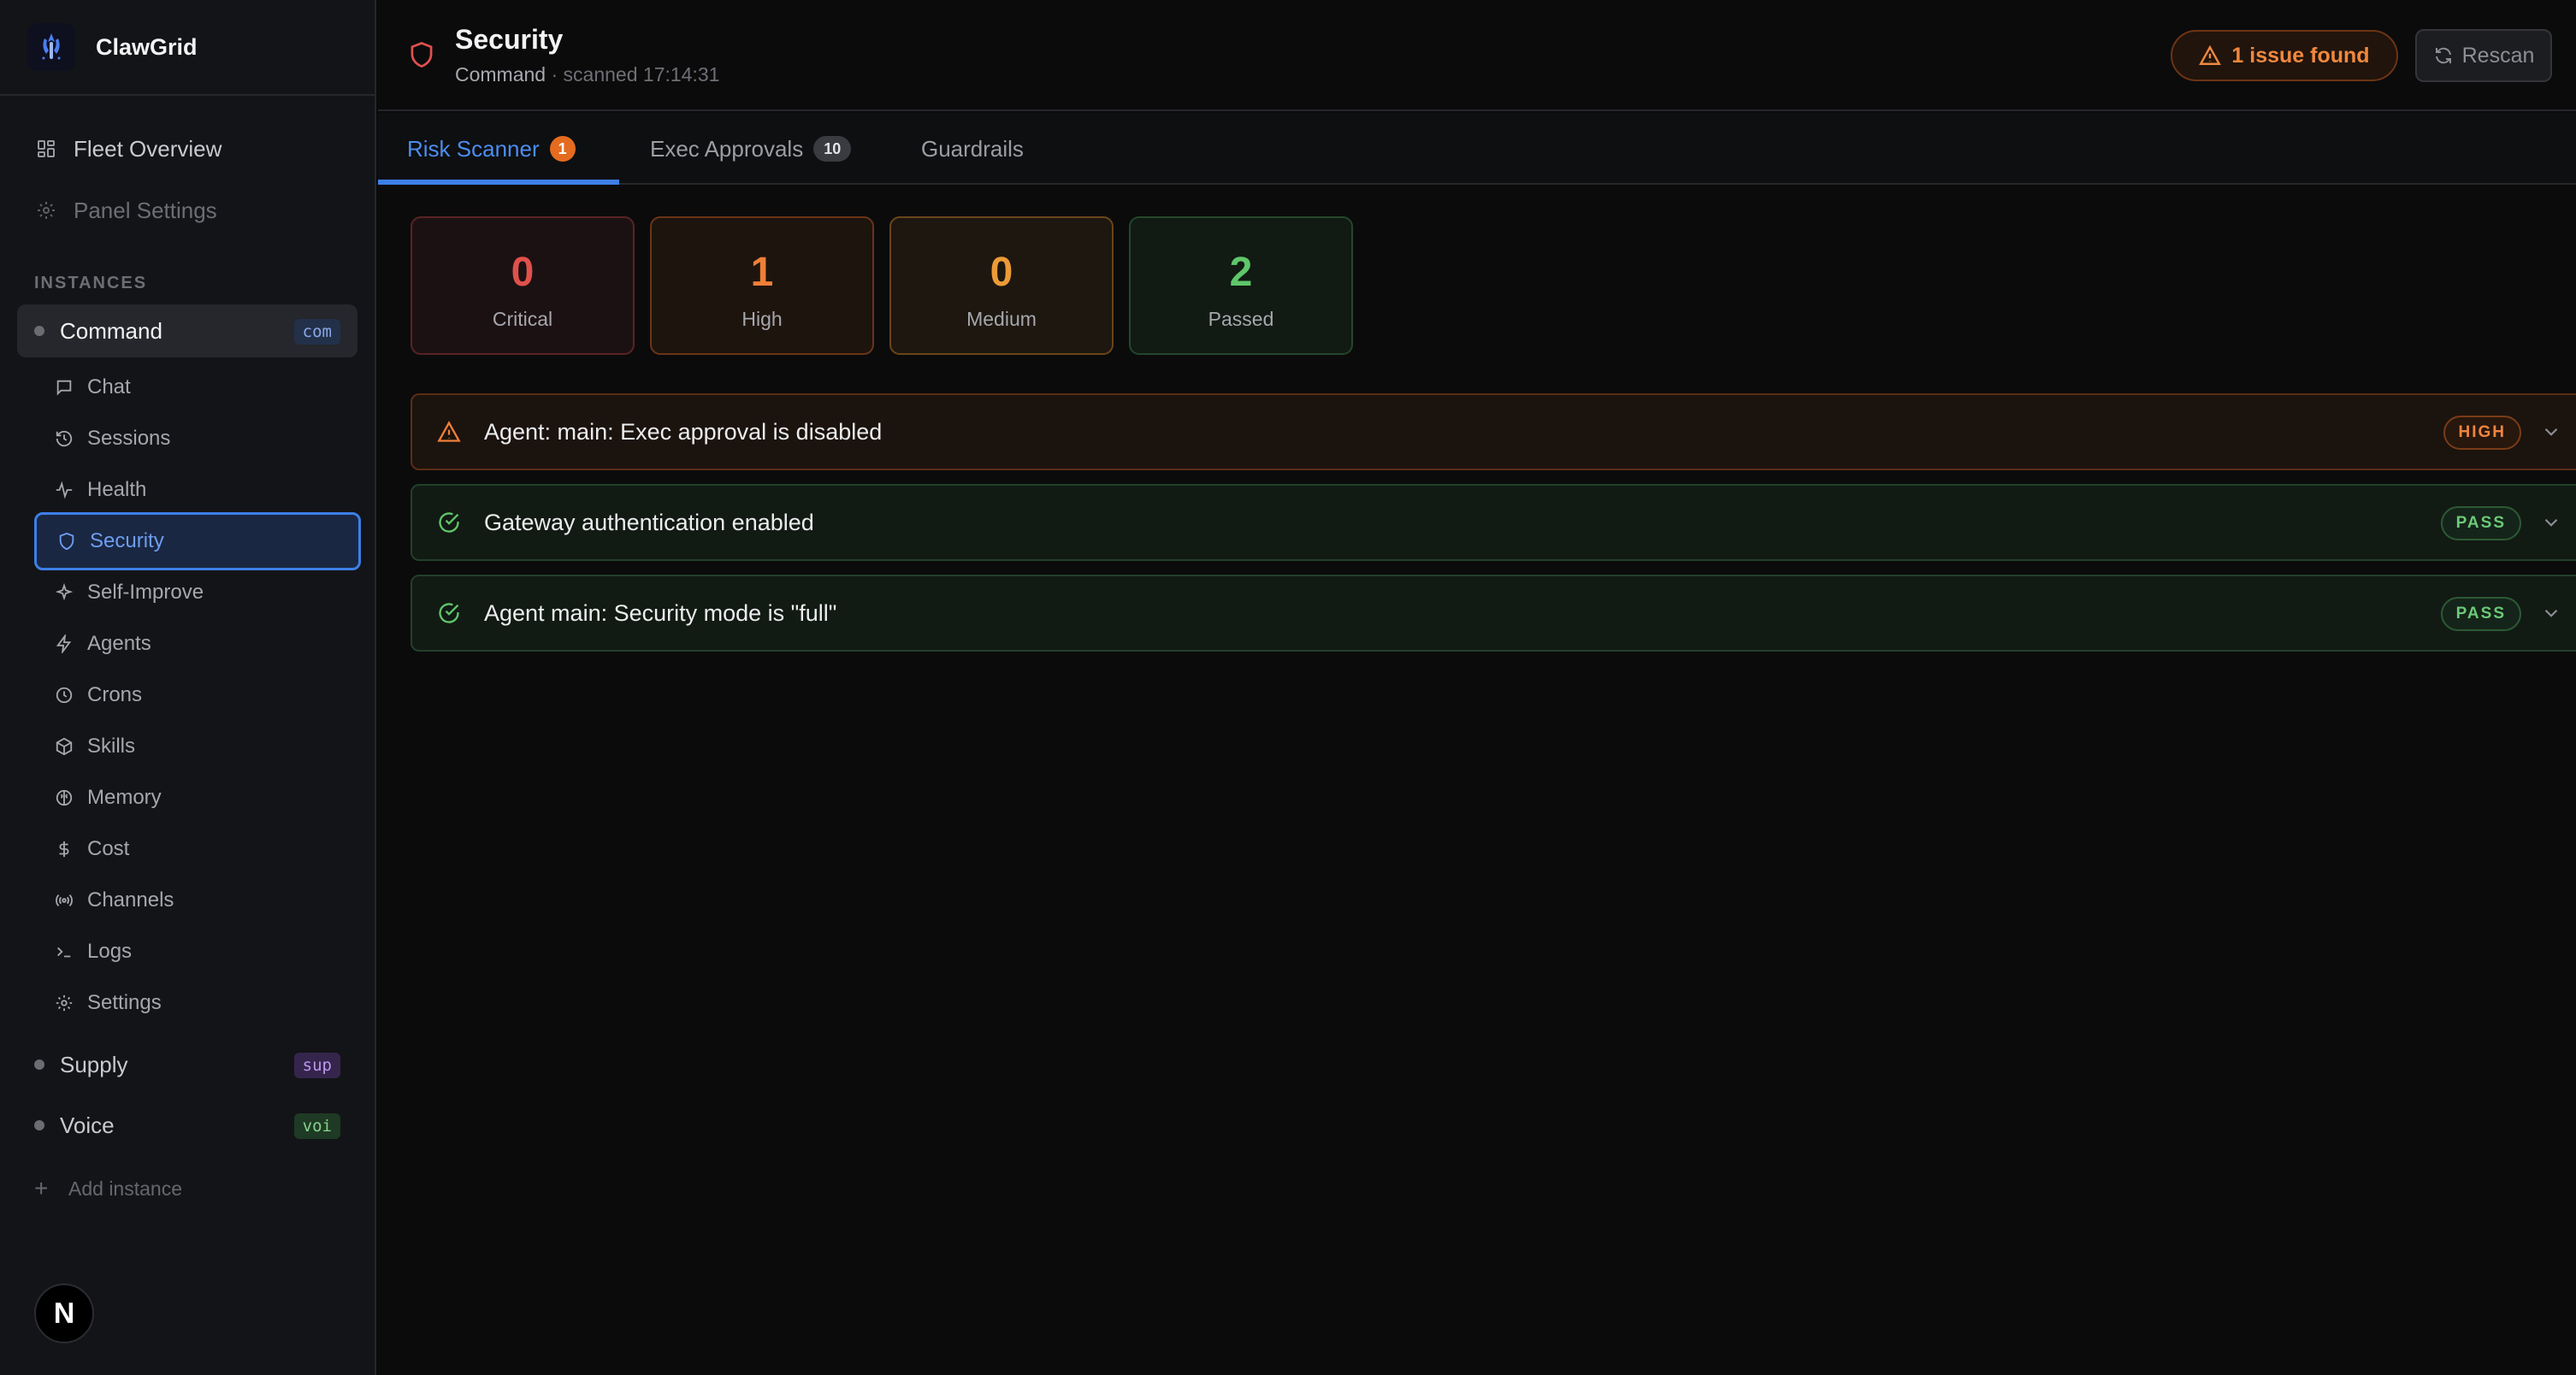  Describe the element at coordinates (316, 1065) in the screenshot. I see `instance-tag: sup` at that location.